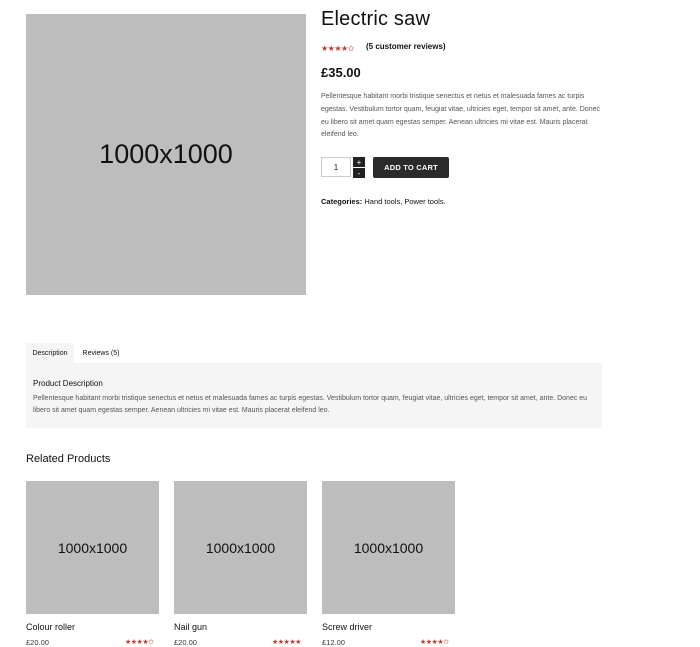  What do you see at coordinates (411, 167) in the screenshot?
I see `add-to-cart-button: ADD TO CART` at bounding box center [411, 167].